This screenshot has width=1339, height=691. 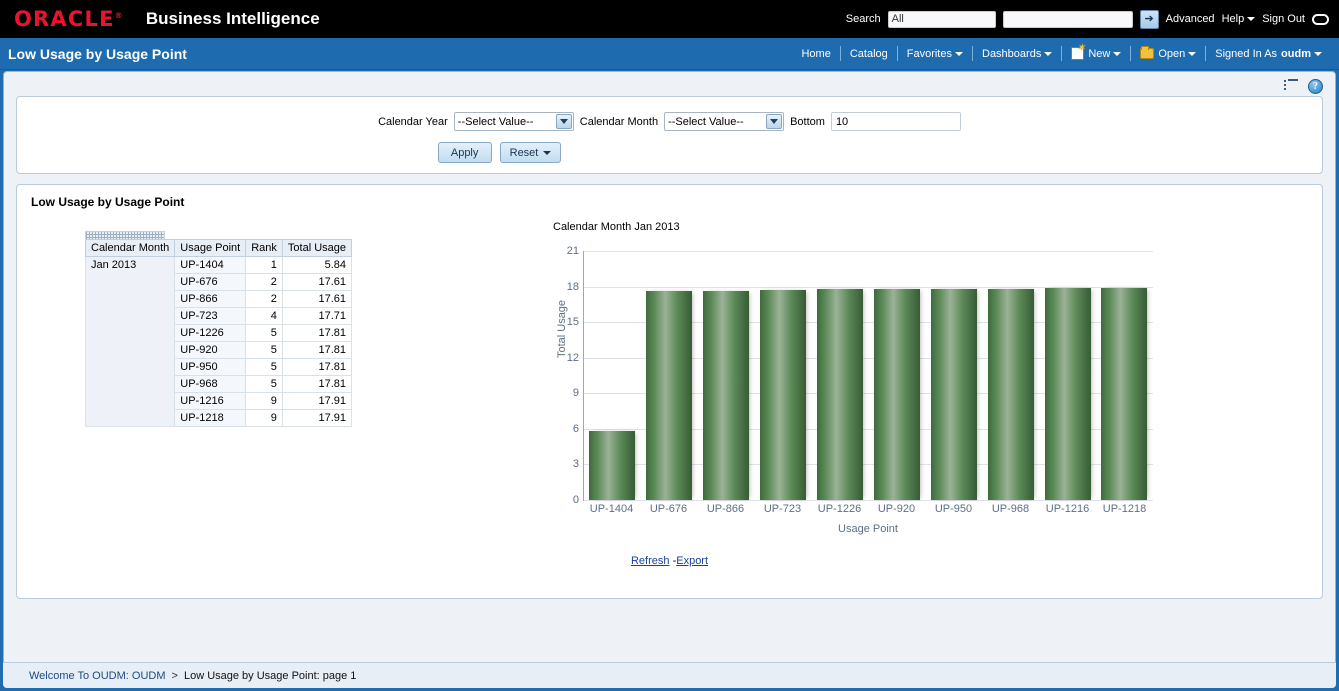 What do you see at coordinates (572, 251) in the screenshot?
I see `y-axis-tick-label: 21` at bounding box center [572, 251].